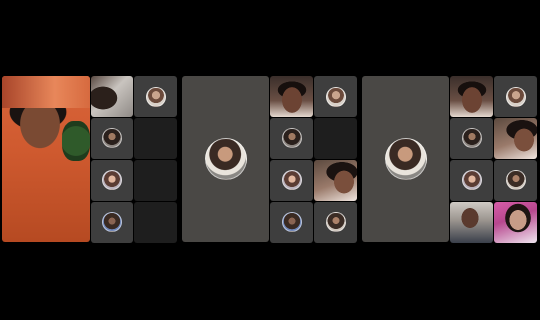 The image size is (540, 320). Describe the element at coordinates (46, 159) in the screenshot. I see `self-view-video-tile` at that location.